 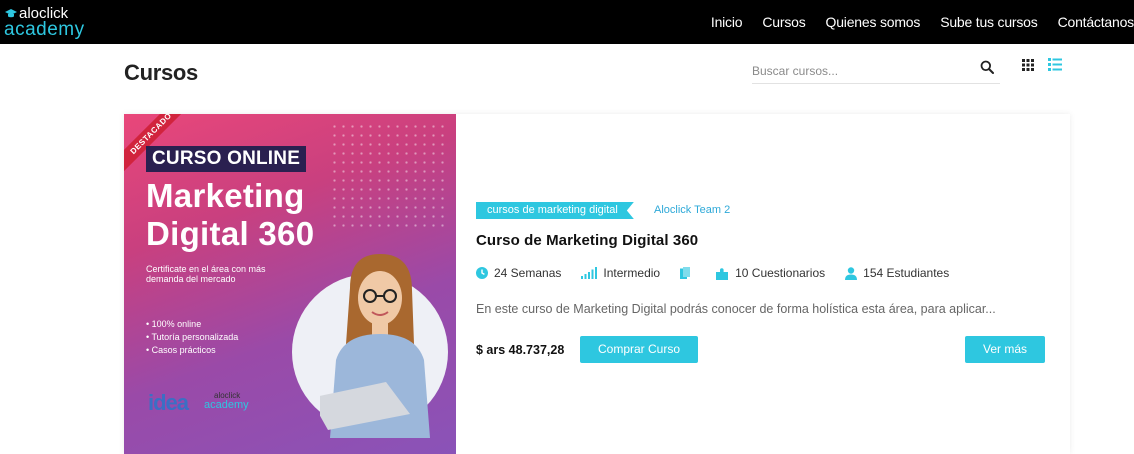 I want to click on signal-bars-icon, so click(x=589, y=273).